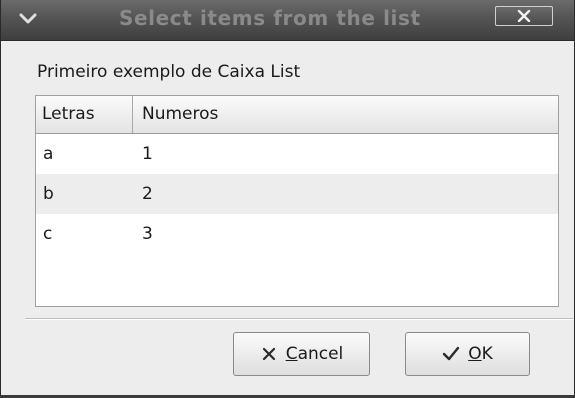  Describe the element at coordinates (147, 234) in the screenshot. I see `cell-numero: 3` at that location.